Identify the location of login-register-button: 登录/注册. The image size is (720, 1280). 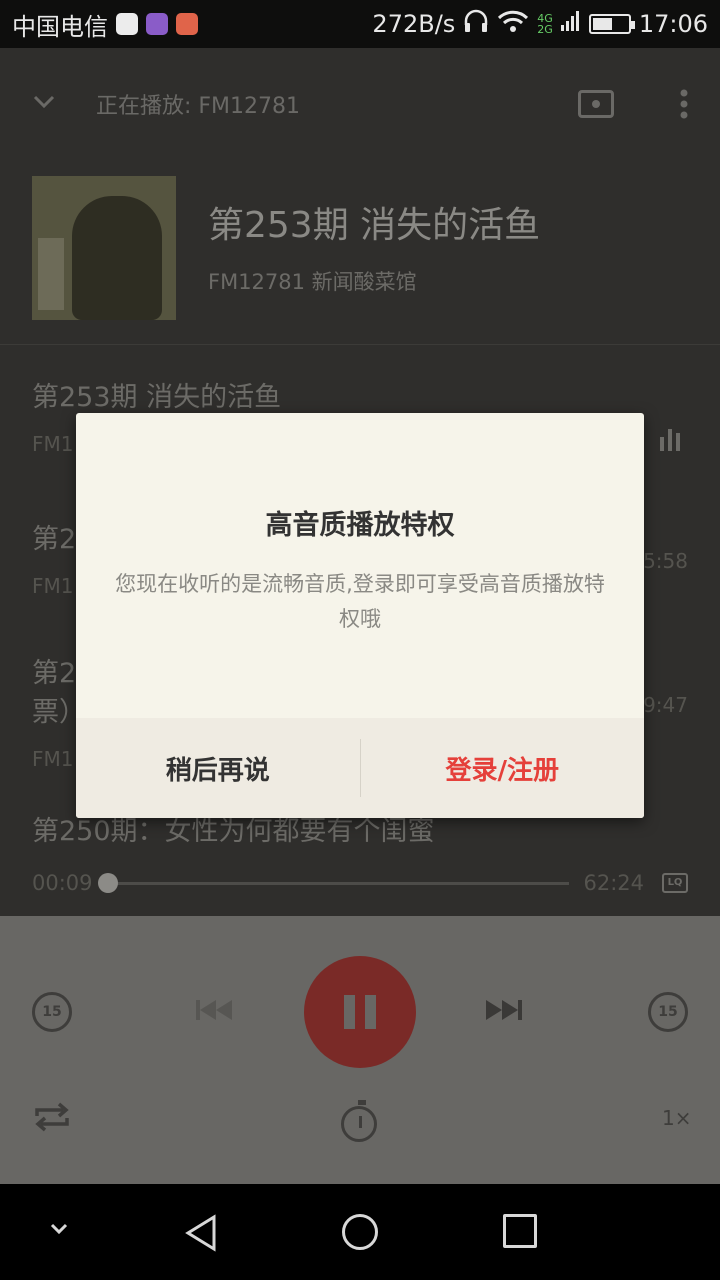
(503, 768).